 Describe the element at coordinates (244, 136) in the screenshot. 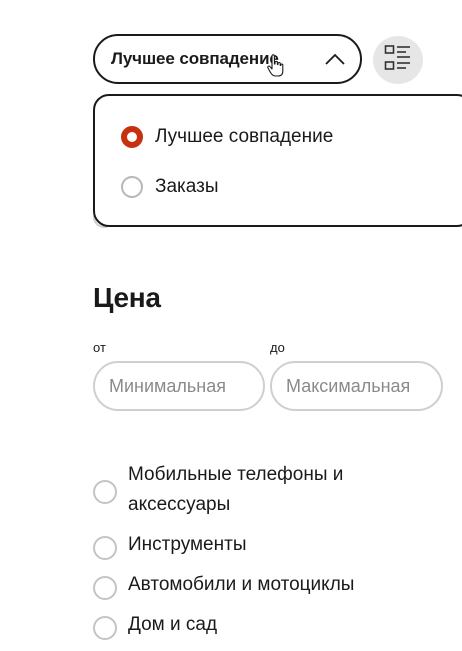

I see `sort-option-label: Лучшее совпадение` at that location.